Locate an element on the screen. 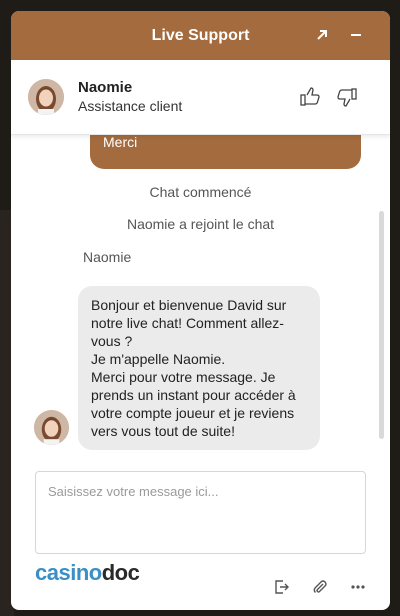  casinodoc-logo: casino doc is located at coordinates (87, 573).